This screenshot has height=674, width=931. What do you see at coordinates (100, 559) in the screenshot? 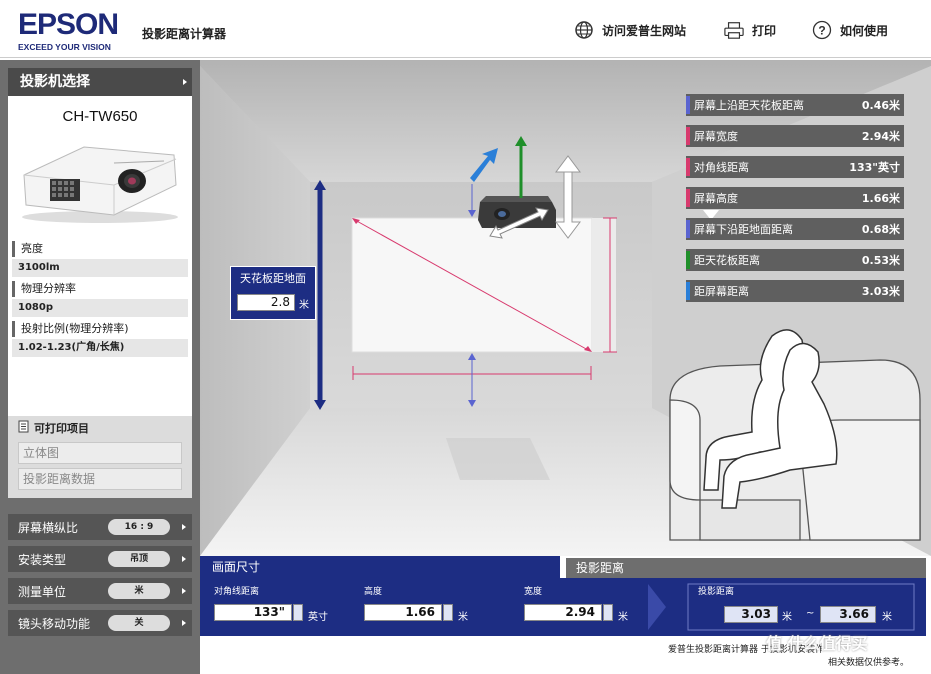
I see `install-type-option: 安装类型 吊顶` at bounding box center [100, 559].